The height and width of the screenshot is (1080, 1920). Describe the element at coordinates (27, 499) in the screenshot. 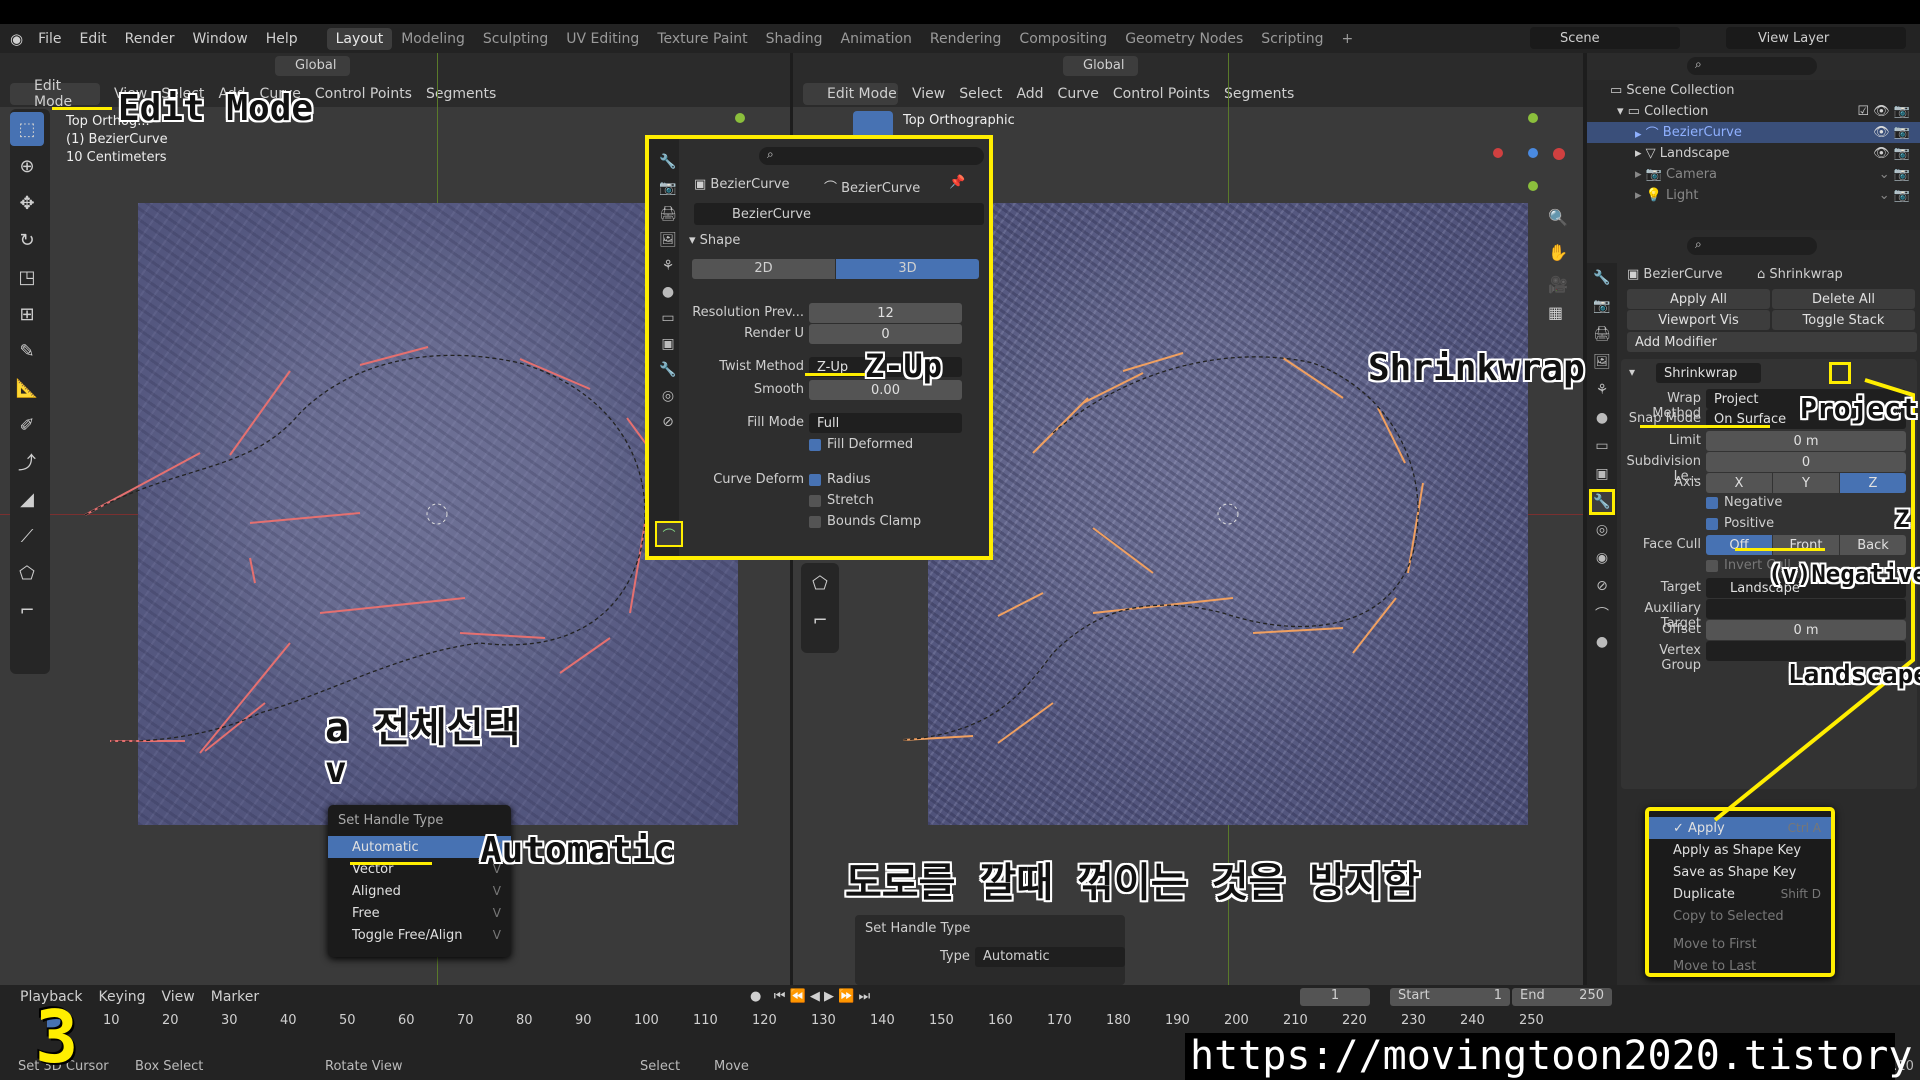

I see `radius-tool-icon: ◢` at that location.